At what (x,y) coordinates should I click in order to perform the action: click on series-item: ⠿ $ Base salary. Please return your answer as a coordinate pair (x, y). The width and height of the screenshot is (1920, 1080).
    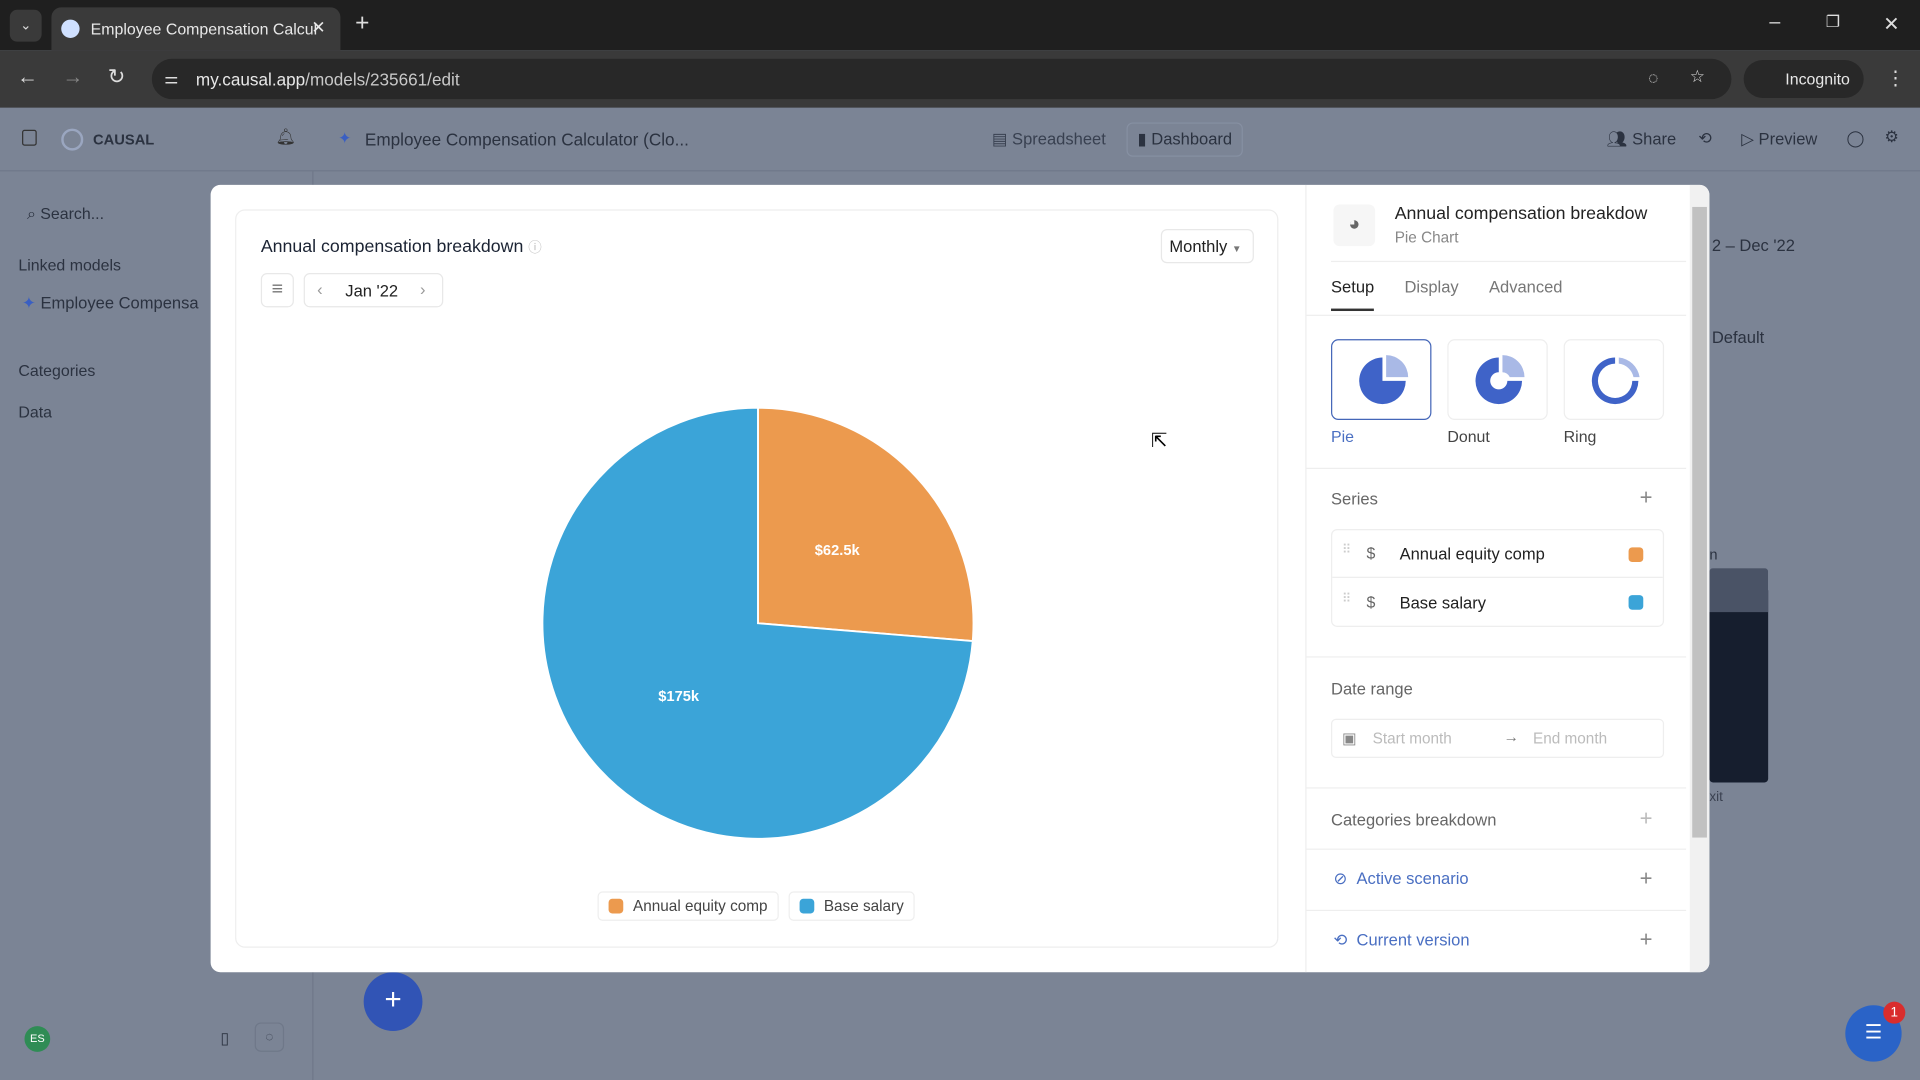
    Looking at the image, I should click on (1497, 603).